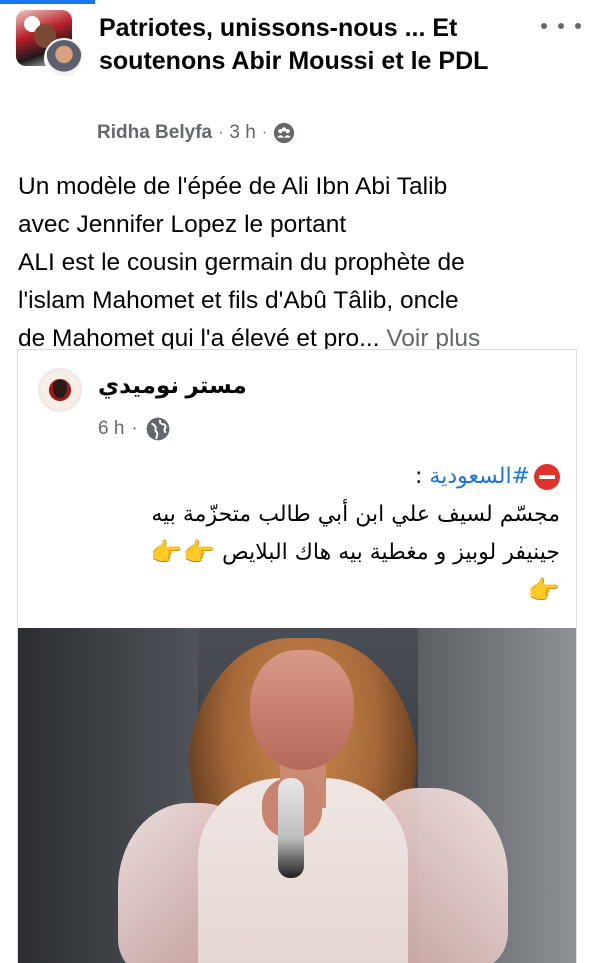 The width and height of the screenshot is (597, 963). What do you see at coordinates (295, 477) in the screenshot?
I see `shared-text-heading: #السعودية :` at bounding box center [295, 477].